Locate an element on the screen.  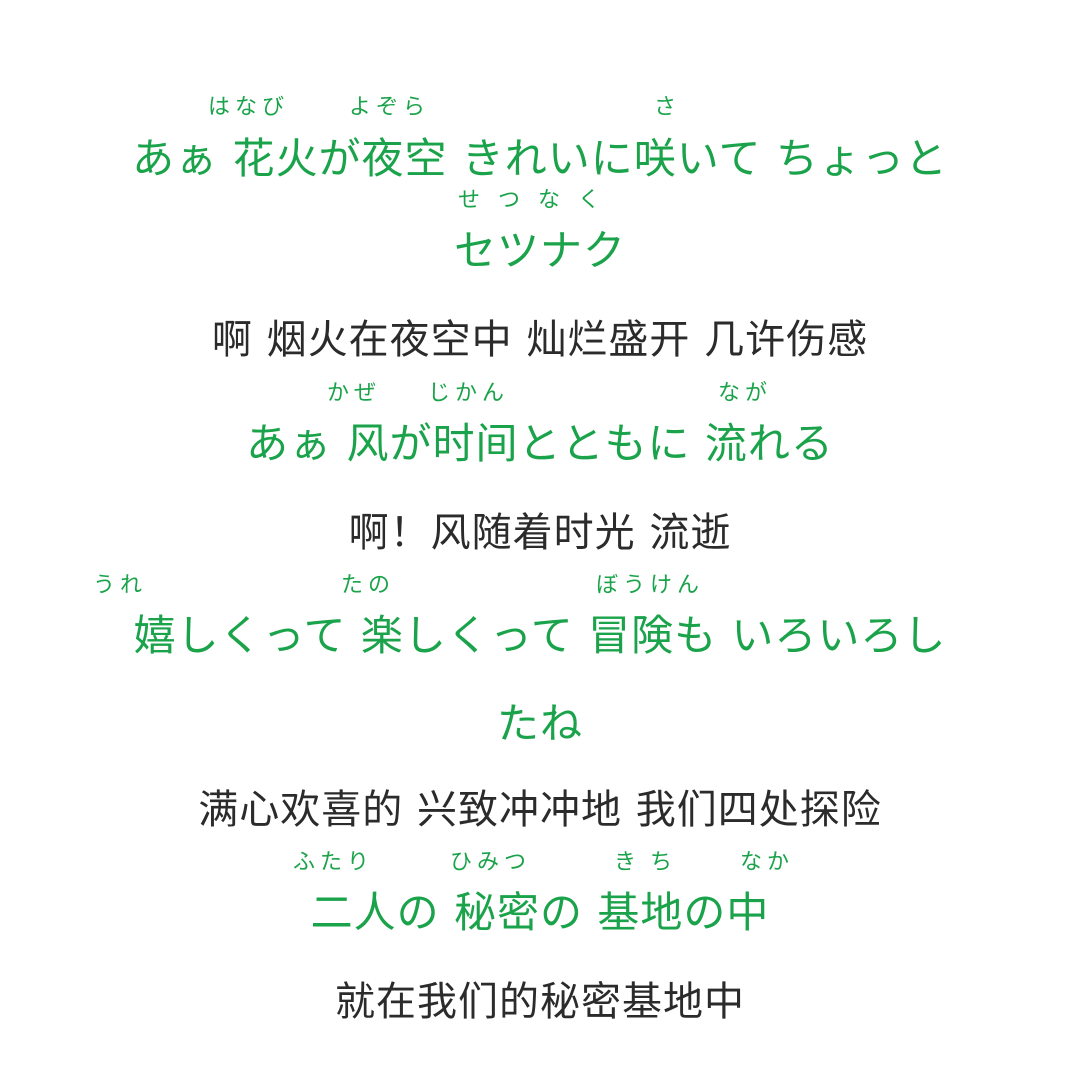
ruby-kaze: かぜ is located at coordinates (354, 393).